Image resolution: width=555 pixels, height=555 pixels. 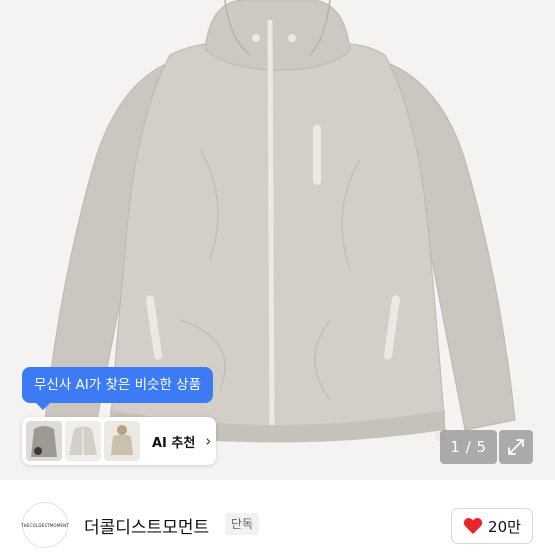 I want to click on ai-recommend-button: AI 추천 ›, so click(x=119, y=441).